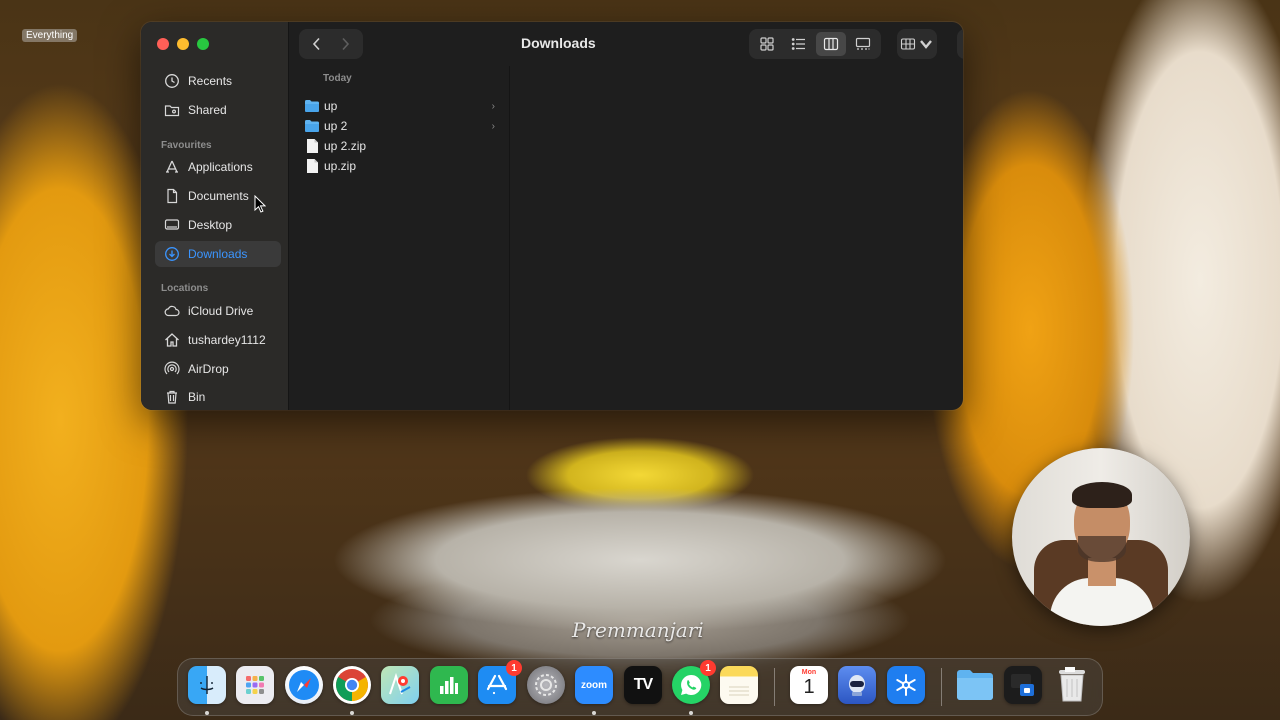  I want to click on icon-view-button, so click(767, 44).